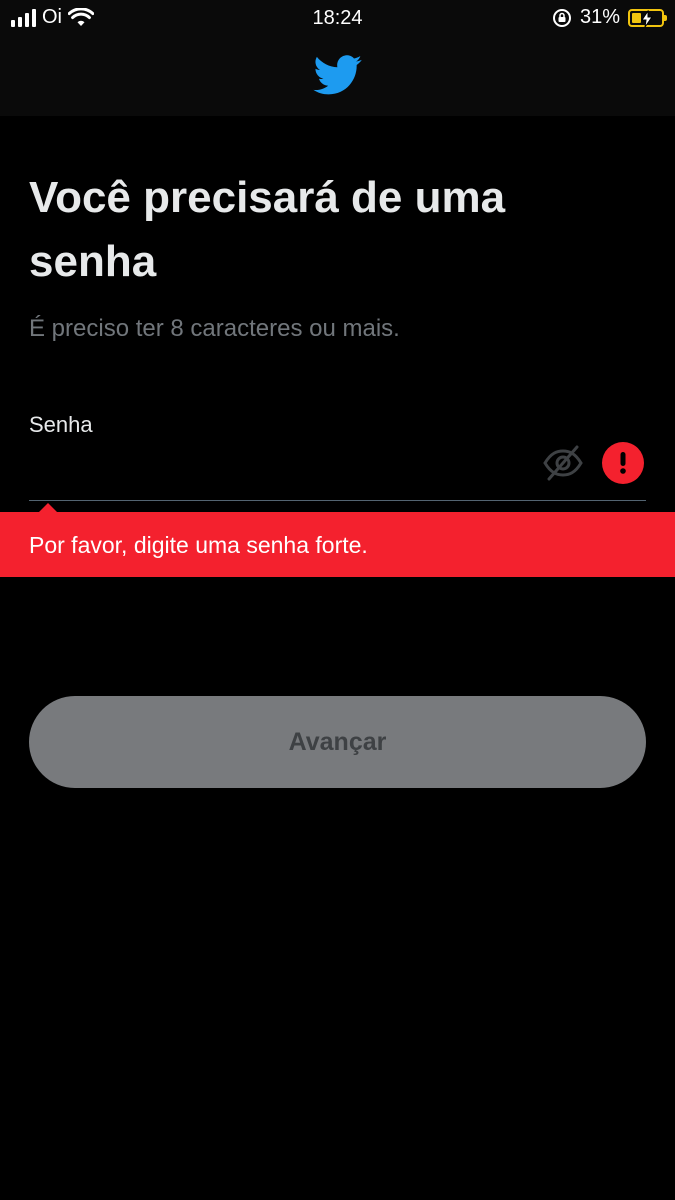  Describe the element at coordinates (647, 17) in the screenshot. I see `battery-charging-icon` at that location.